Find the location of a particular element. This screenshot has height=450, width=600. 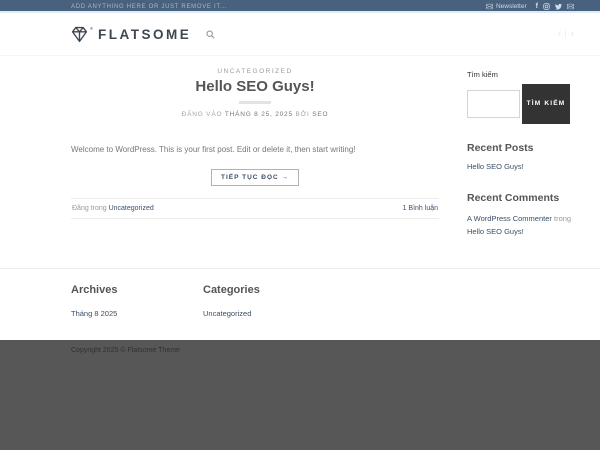

post-footer-meta: Đăng trong Uncategorized 1 Bình luận is located at coordinates (255, 209).